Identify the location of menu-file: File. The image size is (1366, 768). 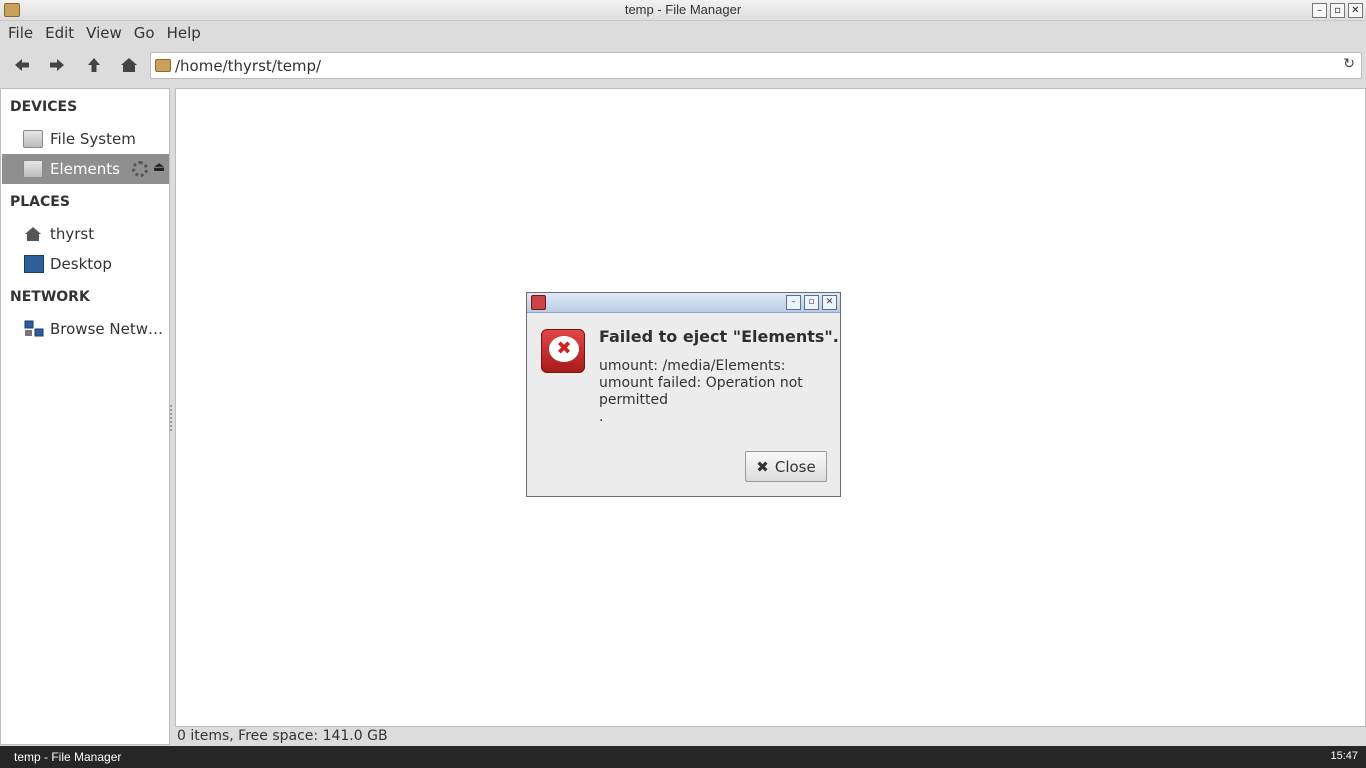
(20, 33).